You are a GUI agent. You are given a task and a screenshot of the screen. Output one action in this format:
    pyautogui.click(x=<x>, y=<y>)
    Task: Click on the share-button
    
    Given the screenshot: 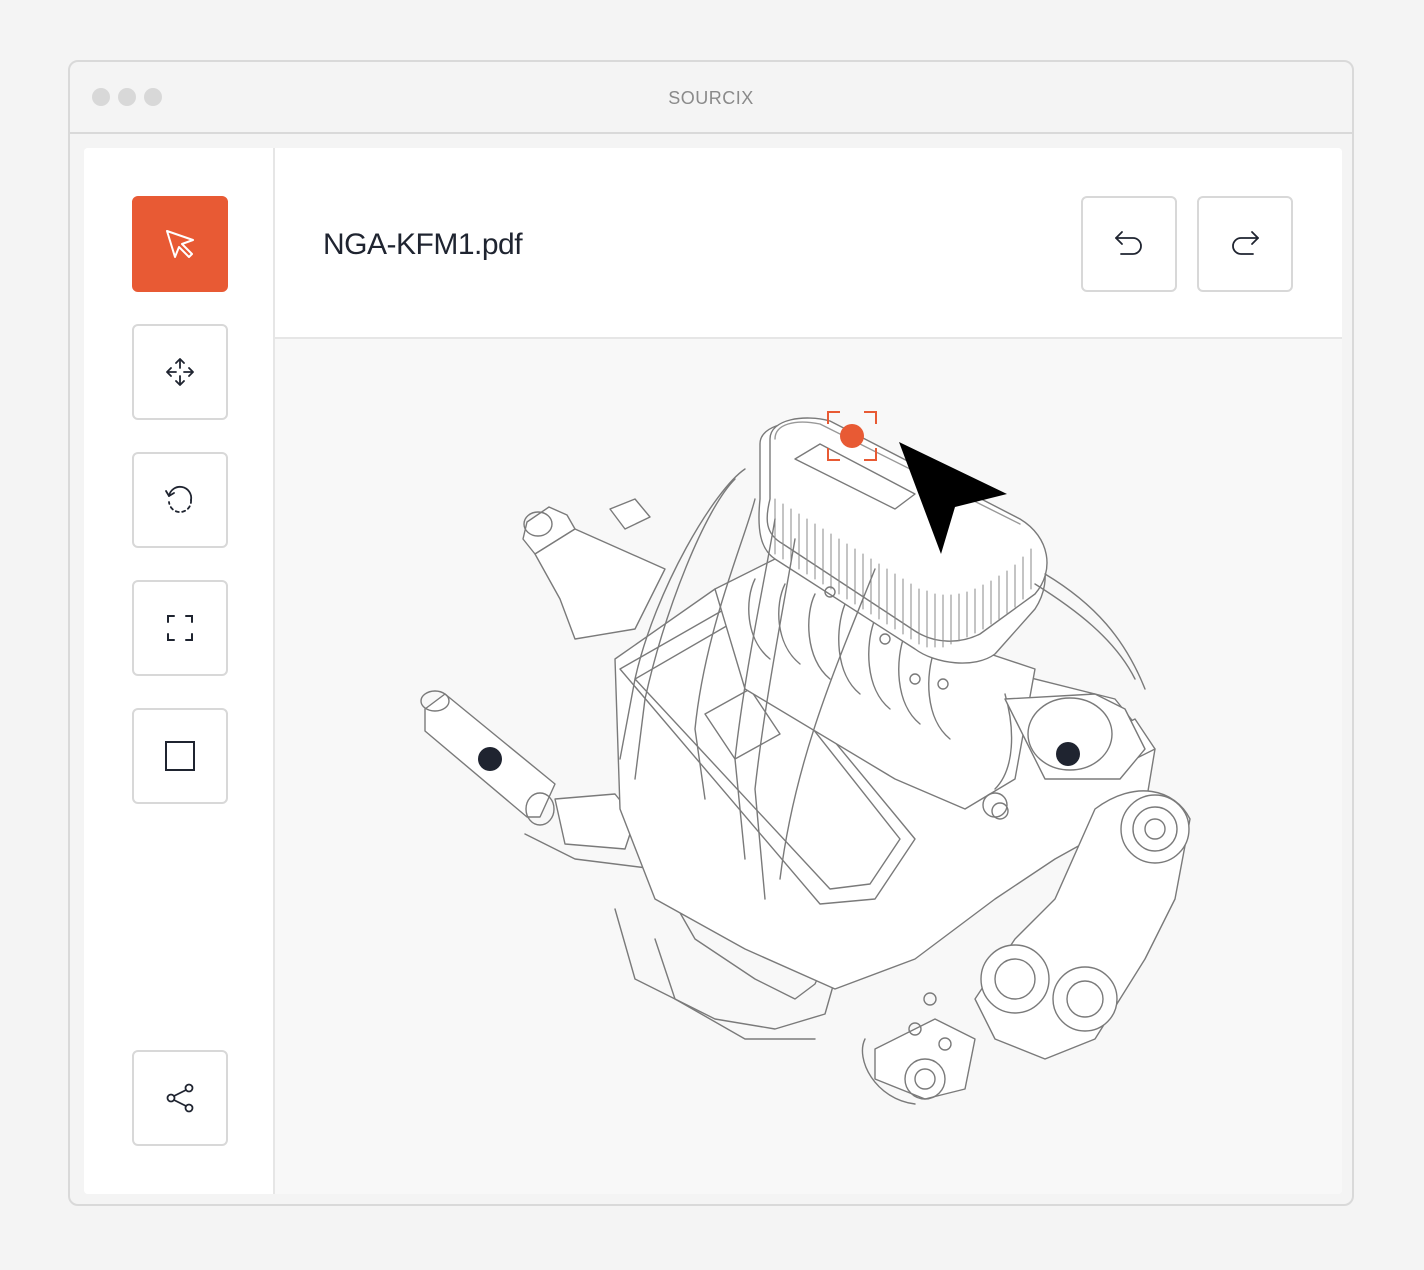 What is the action you would take?
    pyautogui.click(x=180, y=1098)
    